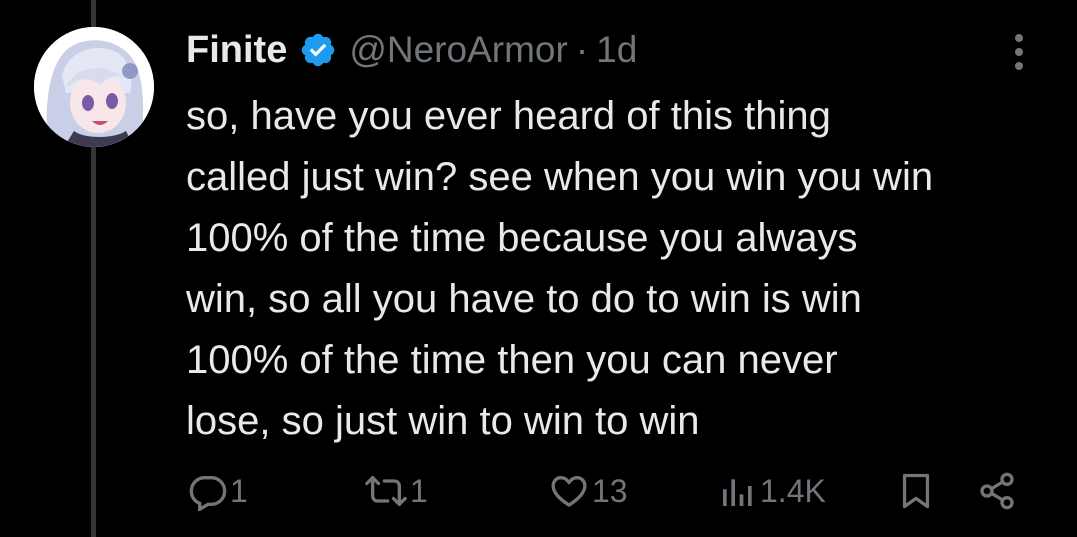 The image size is (1077, 537). What do you see at coordinates (236, 50) in the screenshot?
I see `author-display-name: Finite` at bounding box center [236, 50].